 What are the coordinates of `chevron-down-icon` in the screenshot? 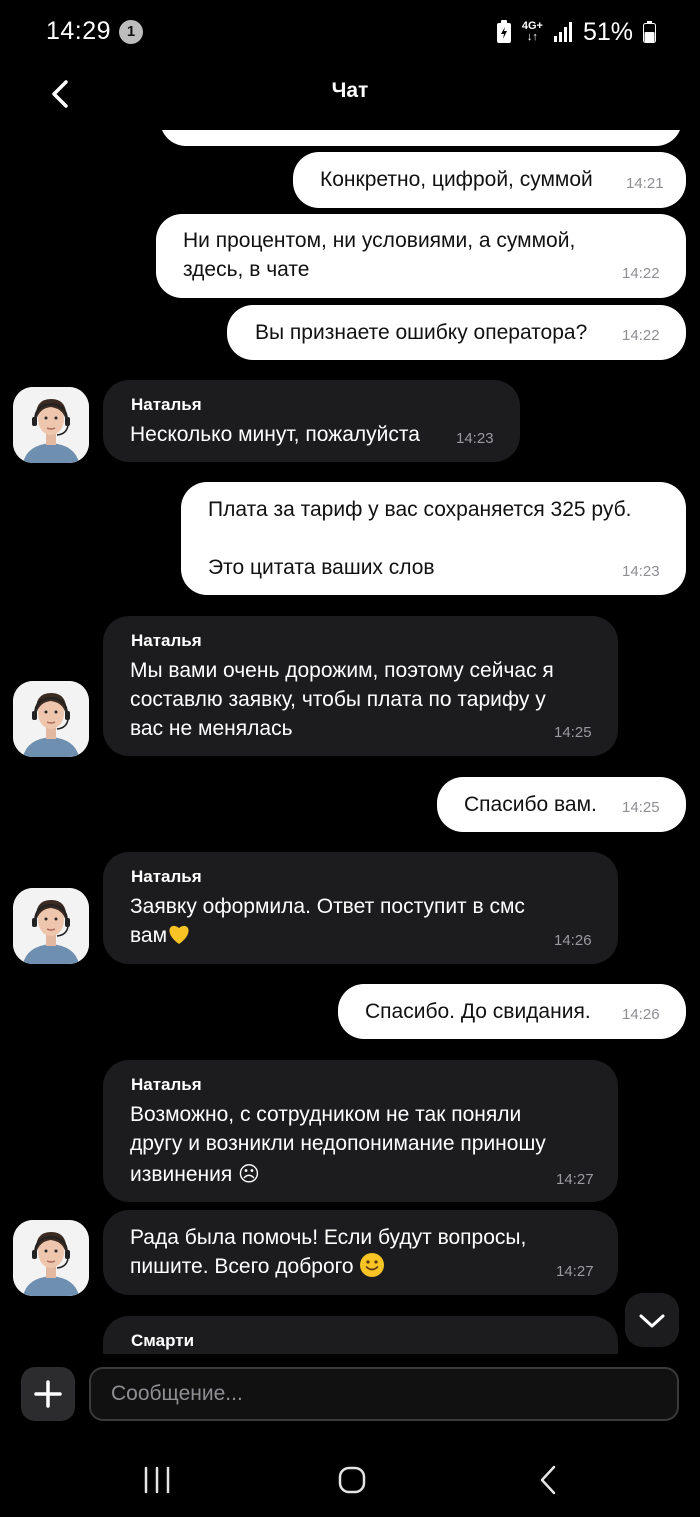 It's located at (652, 1321).